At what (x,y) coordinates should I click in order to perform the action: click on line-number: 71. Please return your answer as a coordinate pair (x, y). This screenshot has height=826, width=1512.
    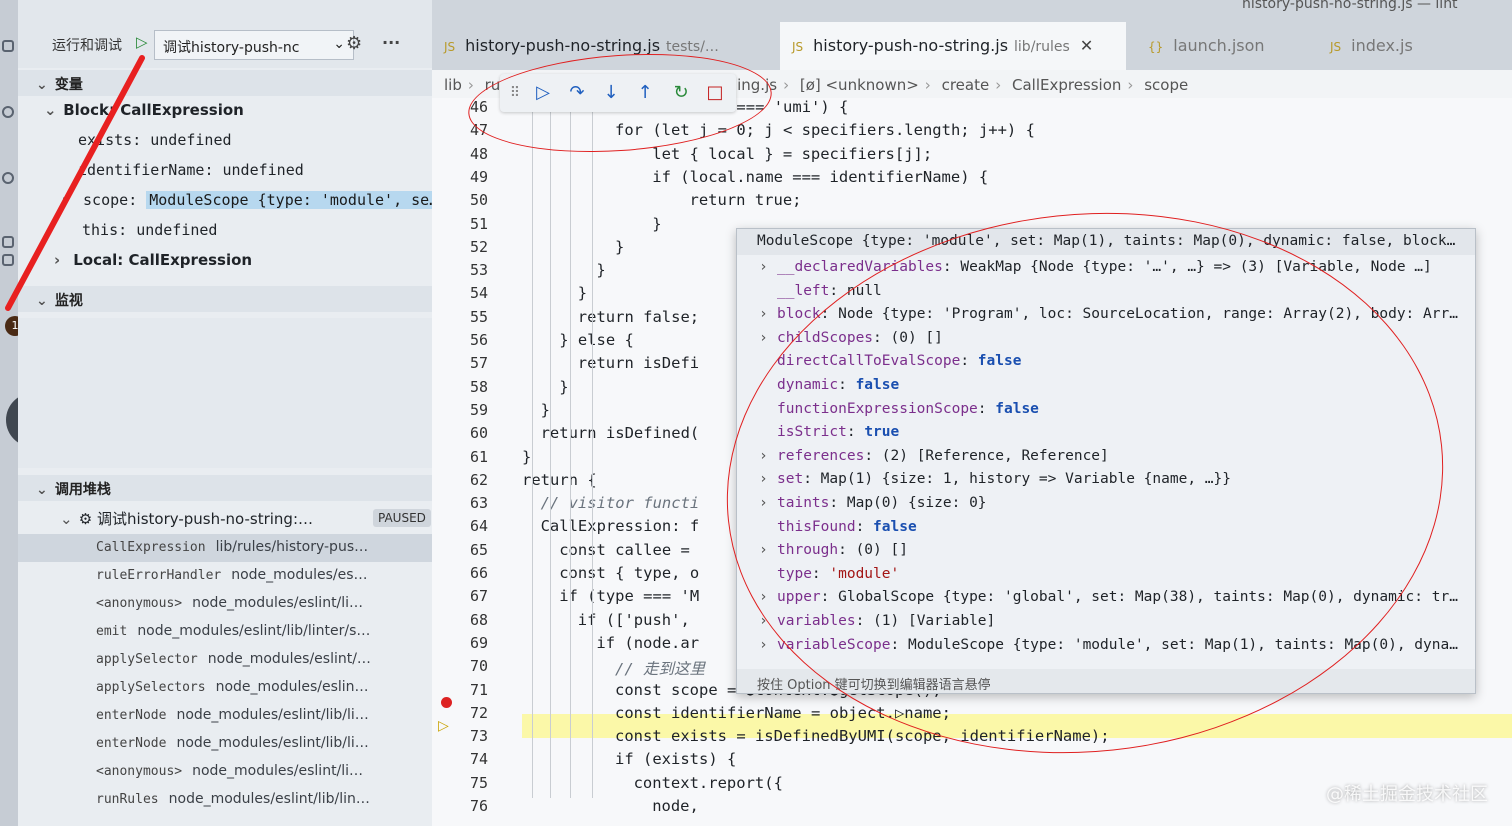
    Looking at the image, I should click on (478, 689).